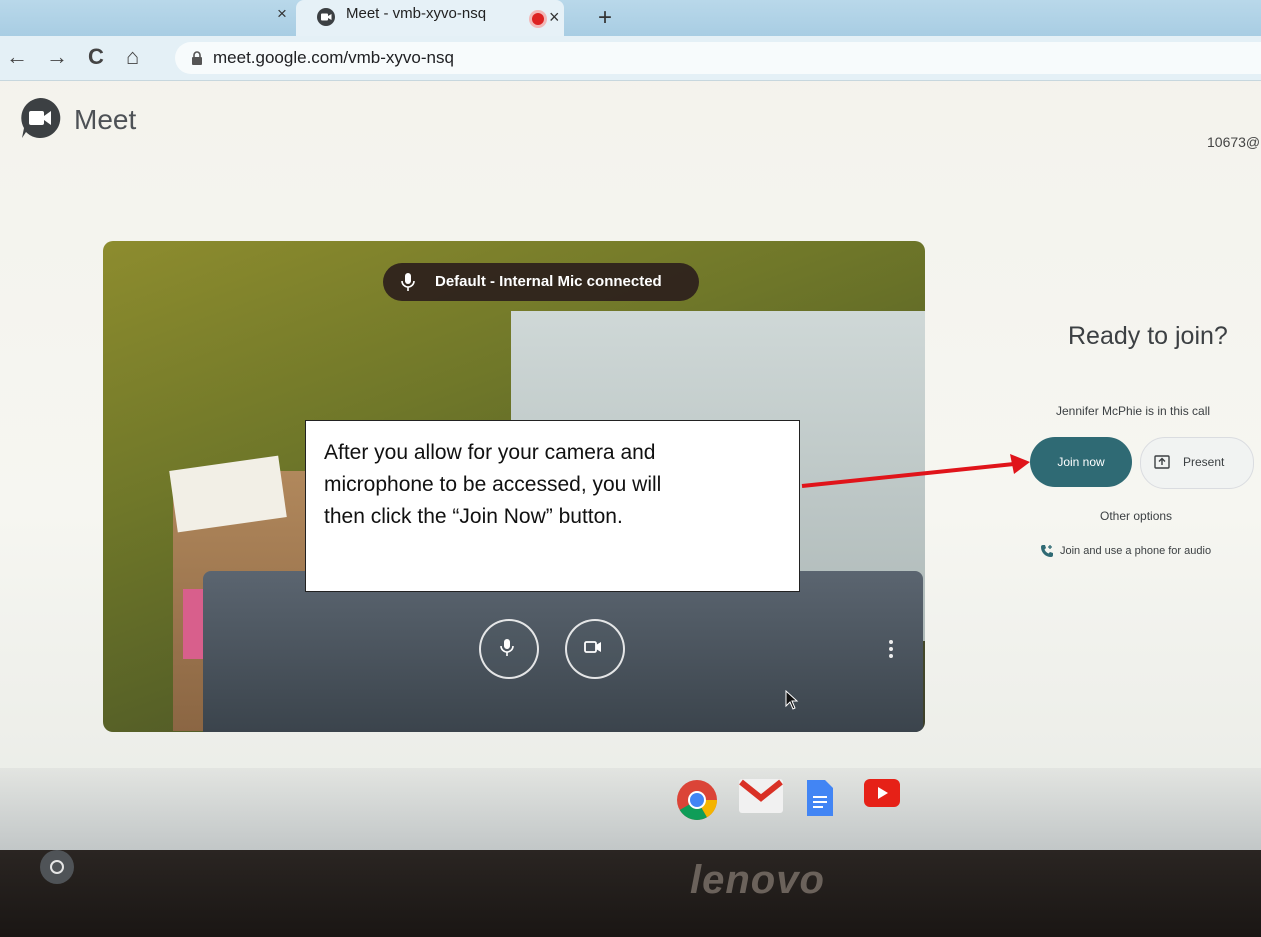 The width and height of the screenshot is (1261, 937). I want to click on other-options-heading: Other options, so click(1136, 516).